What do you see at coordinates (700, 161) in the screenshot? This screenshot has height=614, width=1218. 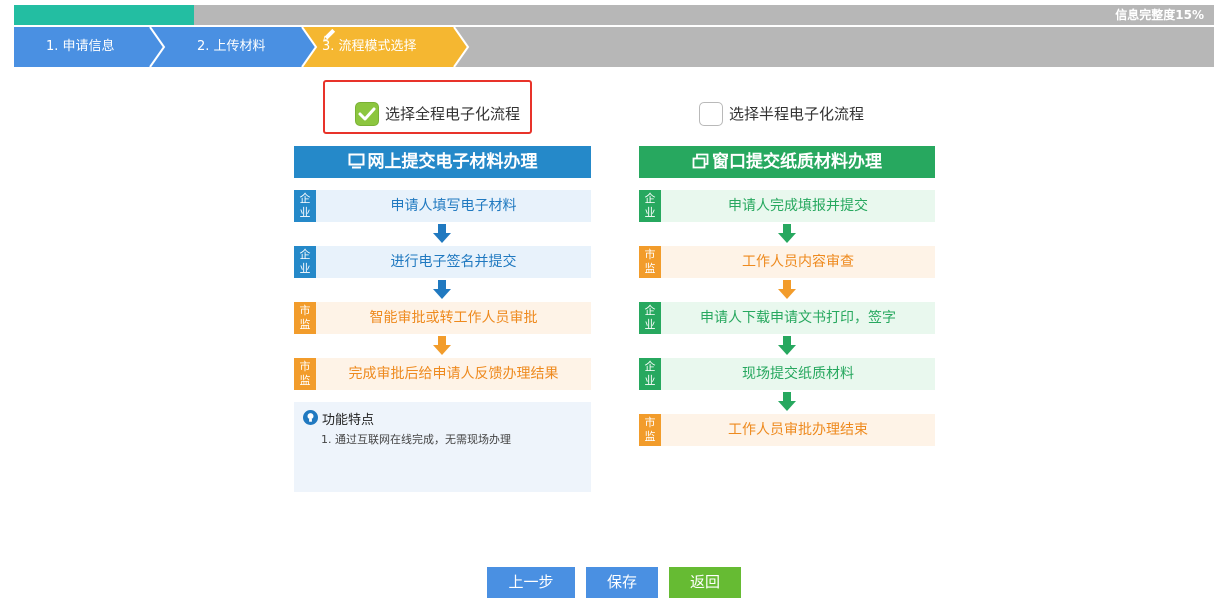 I see `window-icon` at bounding box center [700, 161].